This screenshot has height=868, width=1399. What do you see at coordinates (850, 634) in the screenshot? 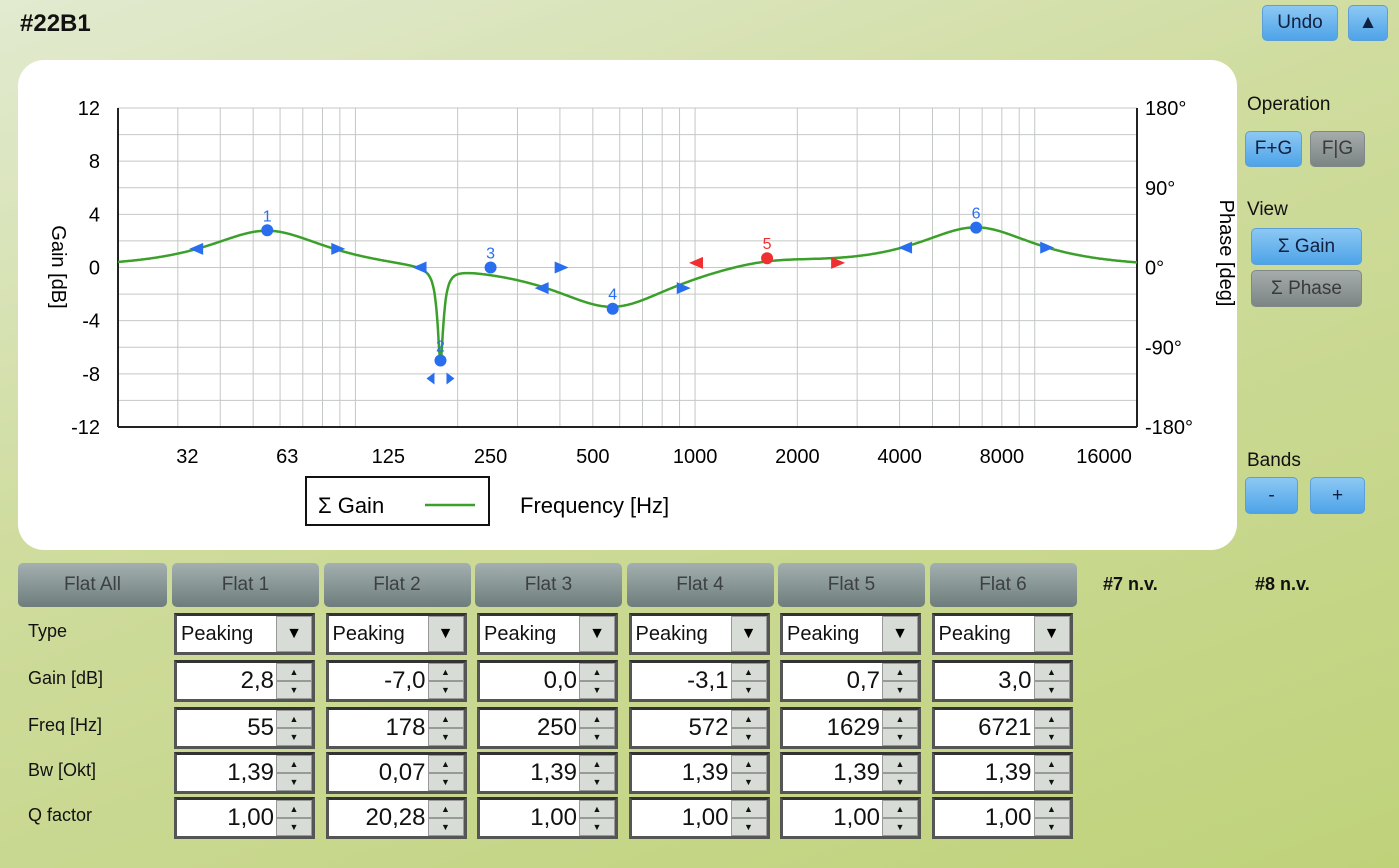
I see `band-5-type-select: Peaking ▼` at bounding box center [850, 634].